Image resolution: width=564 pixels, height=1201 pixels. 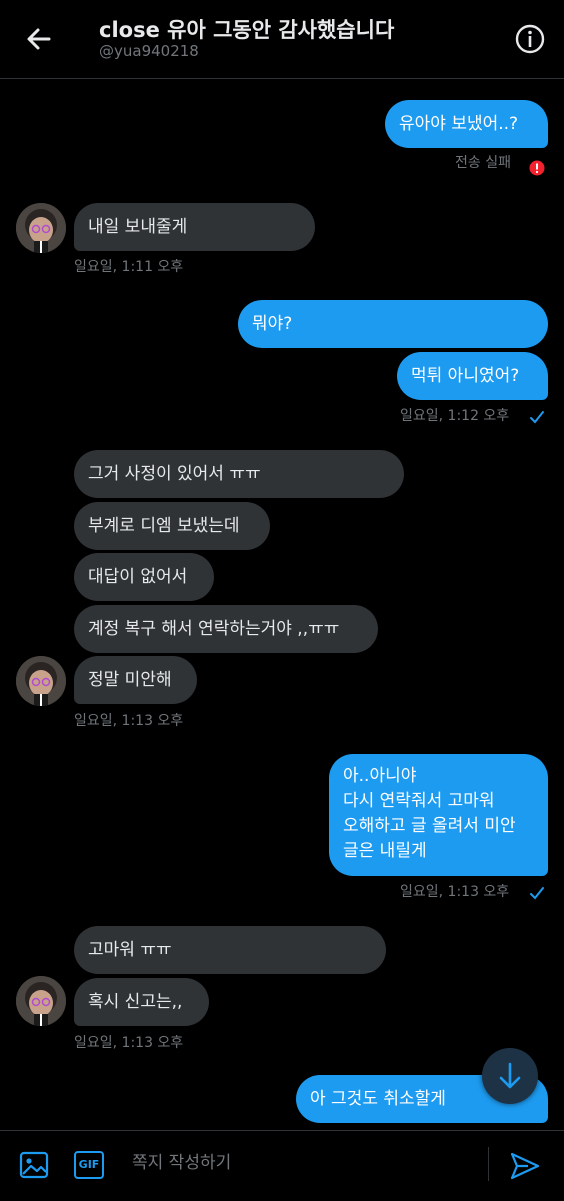 I want to click on gif-button: GIF, so click(x=89, y=1165).